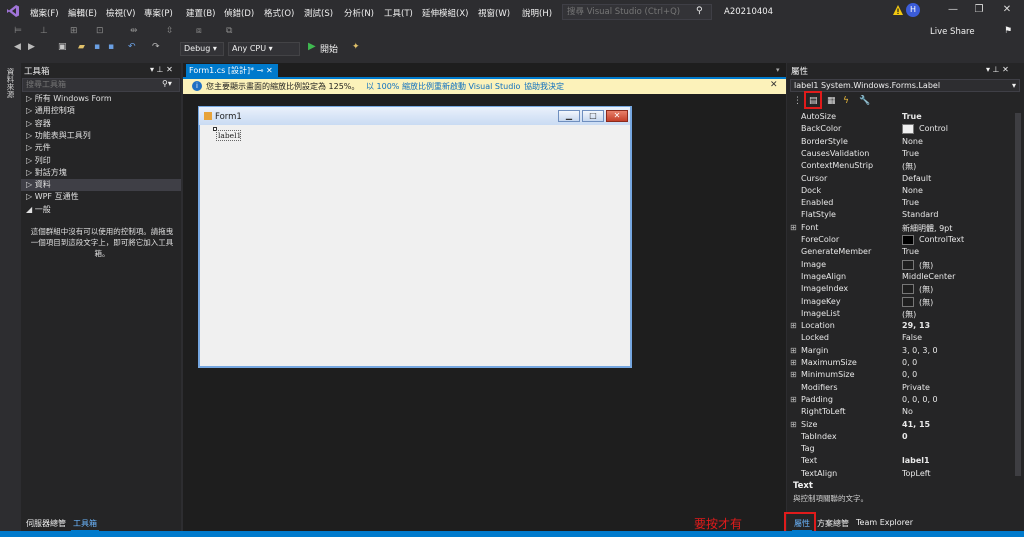 The image size is (1024, 537). I want to click on property-value: Private, so click(916, 387).